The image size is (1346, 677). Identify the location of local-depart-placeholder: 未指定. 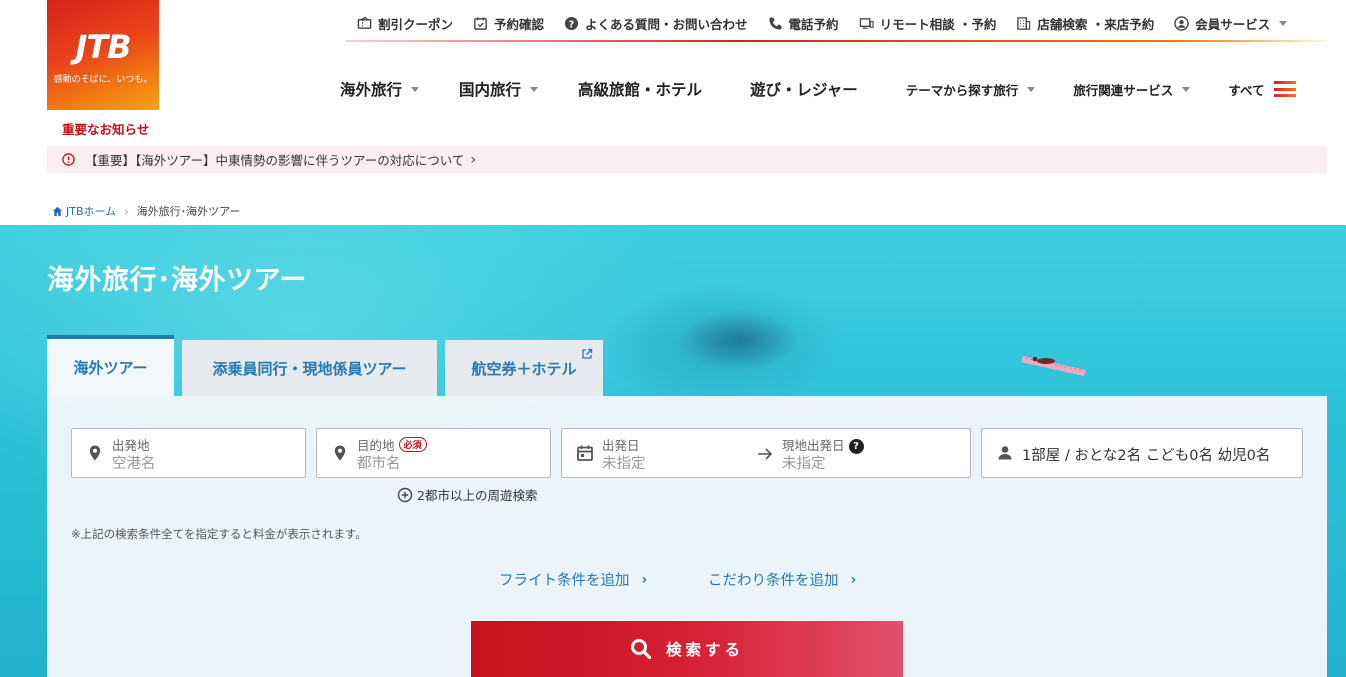
(804, 464).